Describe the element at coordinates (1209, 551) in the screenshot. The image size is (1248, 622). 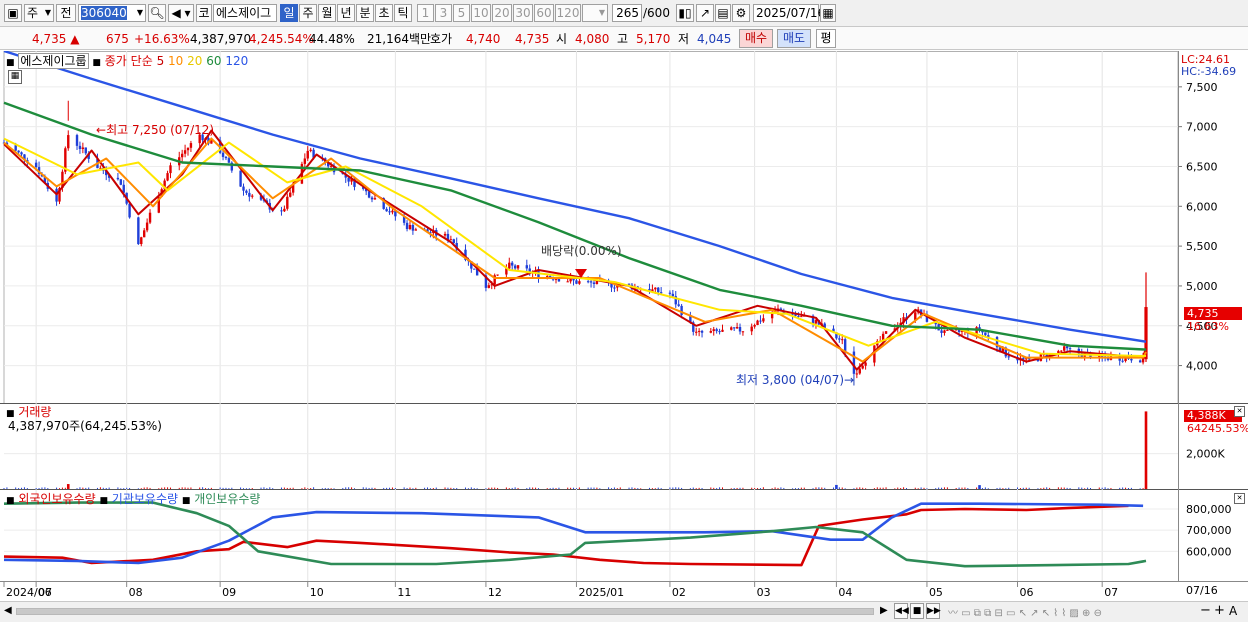
I see `y-tick-label: 600,000` at that location.